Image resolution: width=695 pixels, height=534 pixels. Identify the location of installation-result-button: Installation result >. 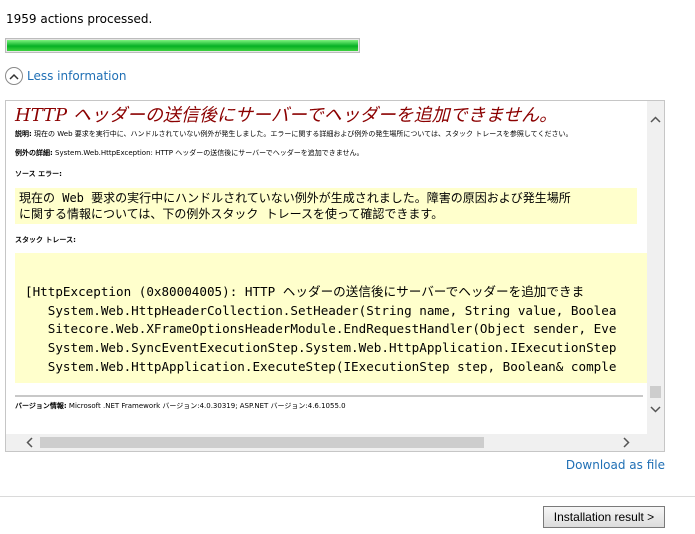
(604, 517).